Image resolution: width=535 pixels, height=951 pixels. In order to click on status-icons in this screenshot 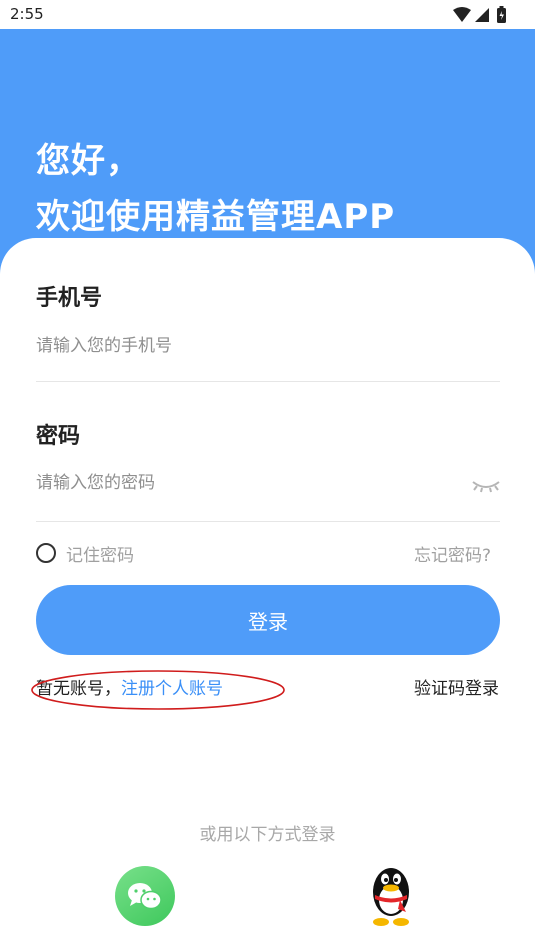, I will do `click(479, 14)`.